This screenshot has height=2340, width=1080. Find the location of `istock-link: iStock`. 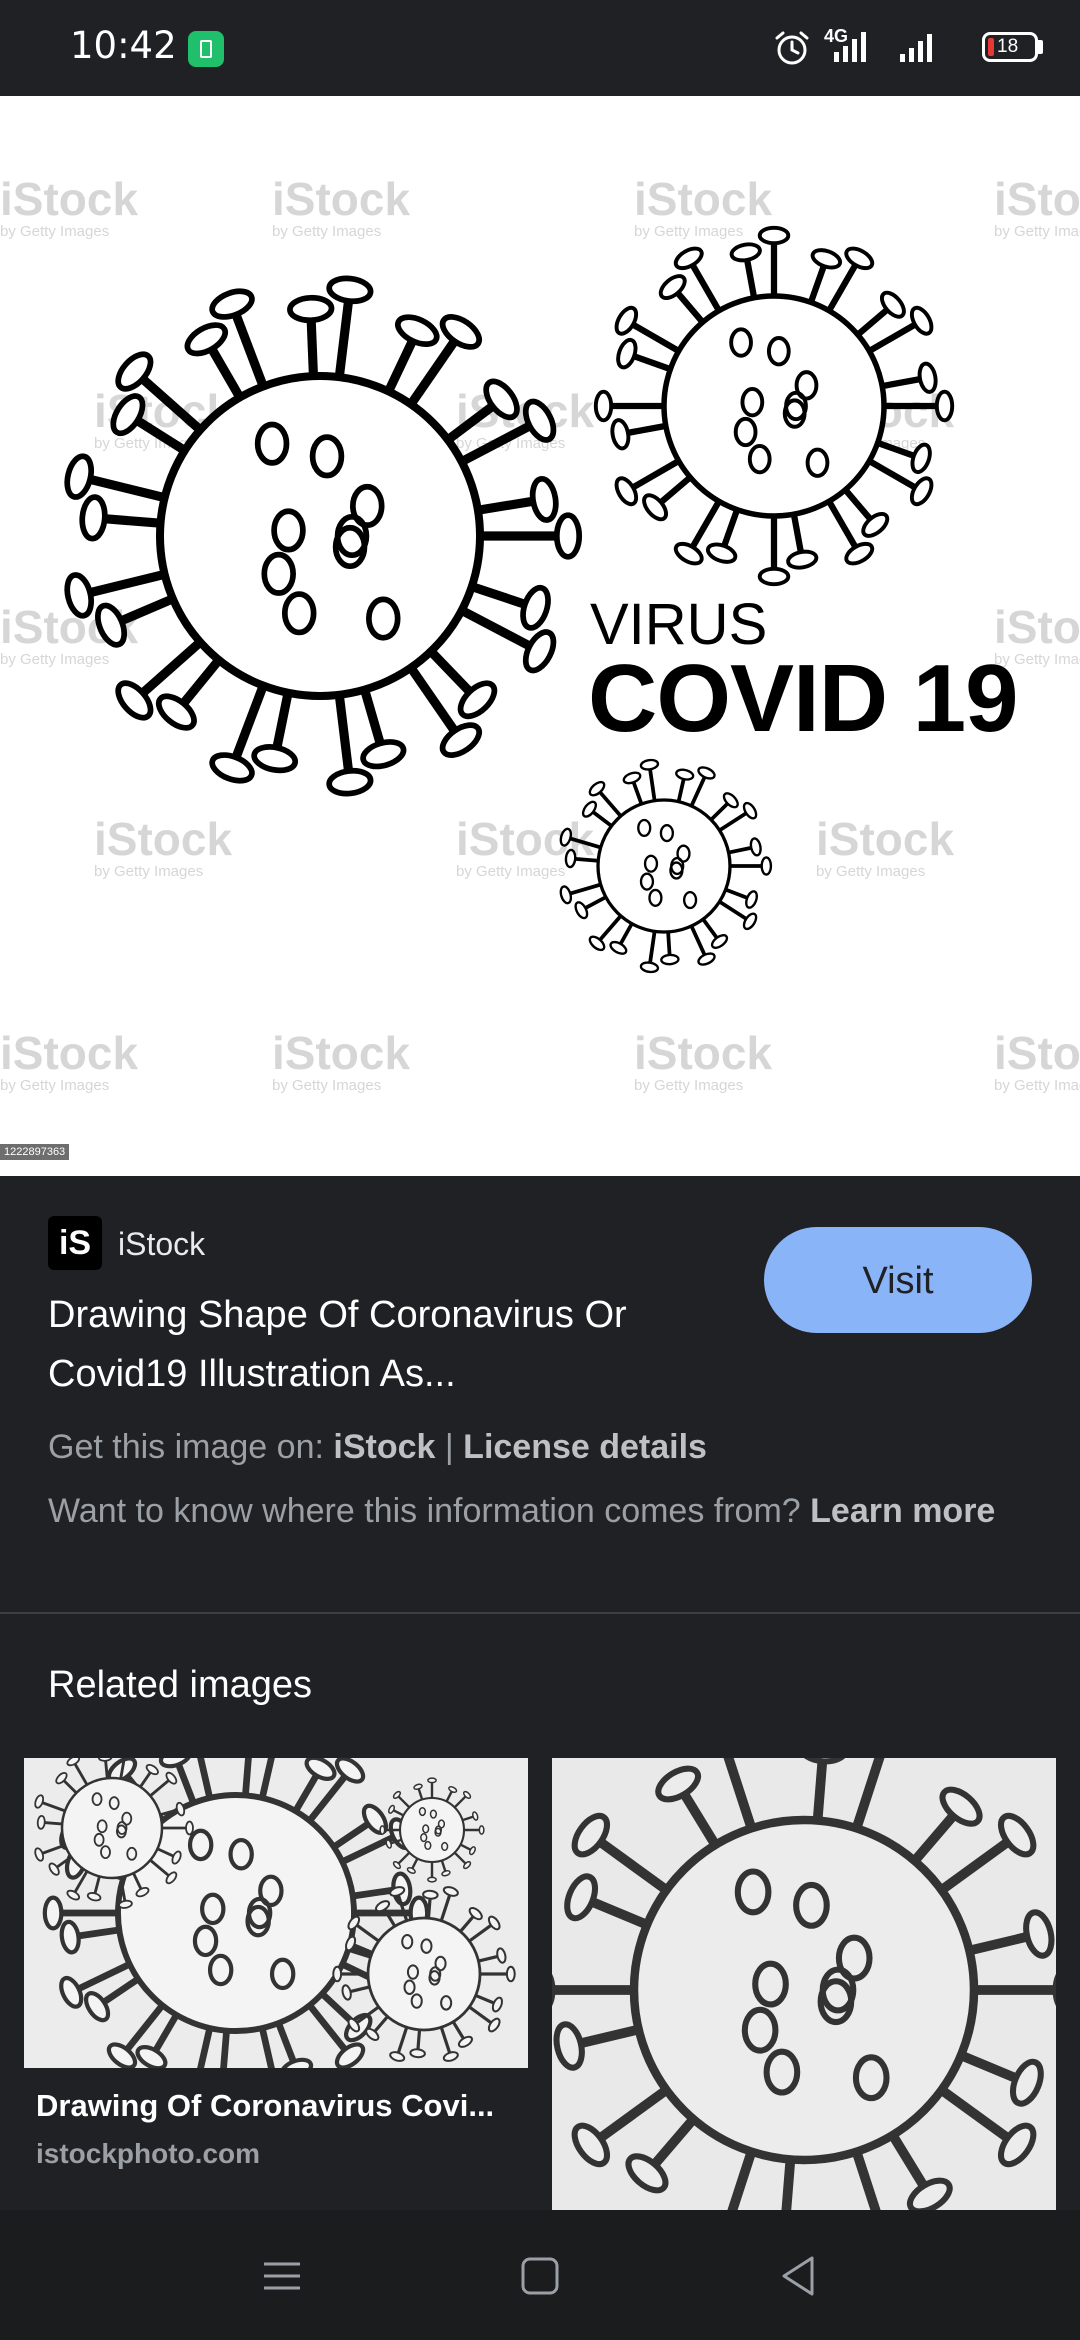

istock-link: iStock is located at coordinates (384, 1447).